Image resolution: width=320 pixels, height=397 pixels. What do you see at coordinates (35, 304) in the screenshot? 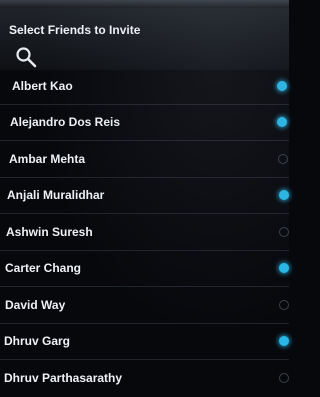
I see `friend-name: David Way` at bounding box center [35, 304].